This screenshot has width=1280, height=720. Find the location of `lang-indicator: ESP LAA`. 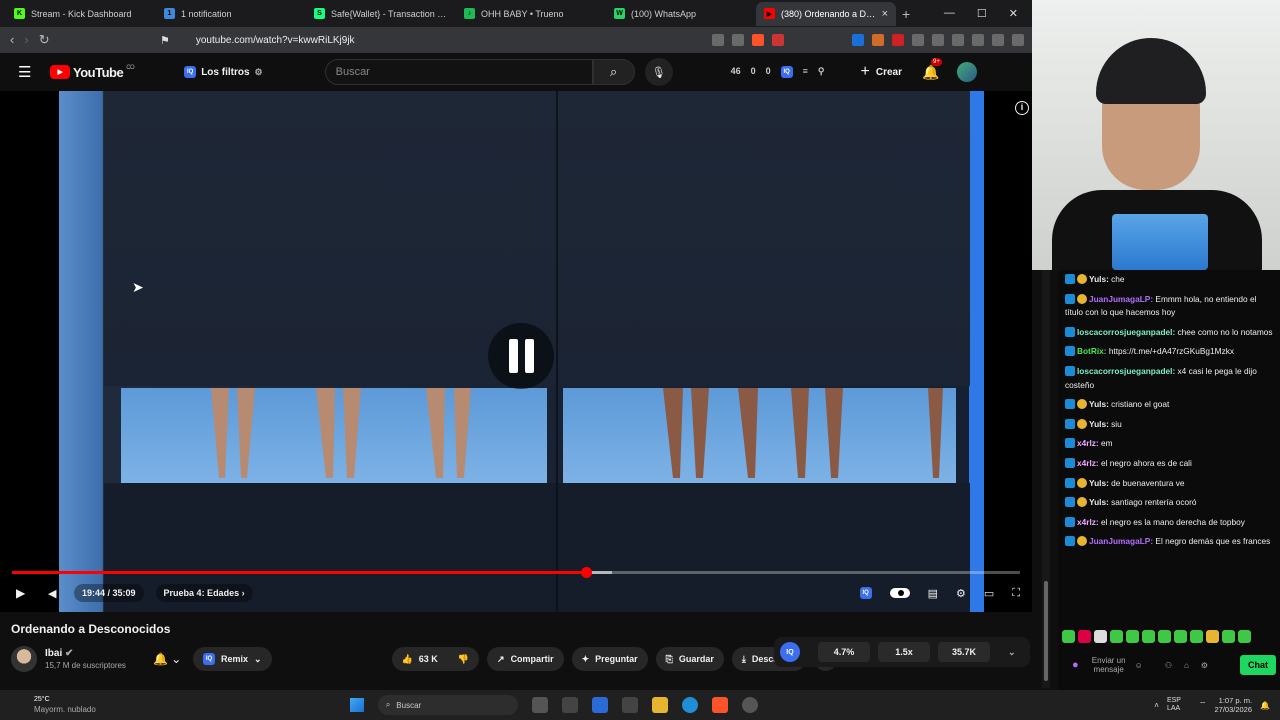

lang-indicator: ESP LAA is located at coordinates (1179, 705).